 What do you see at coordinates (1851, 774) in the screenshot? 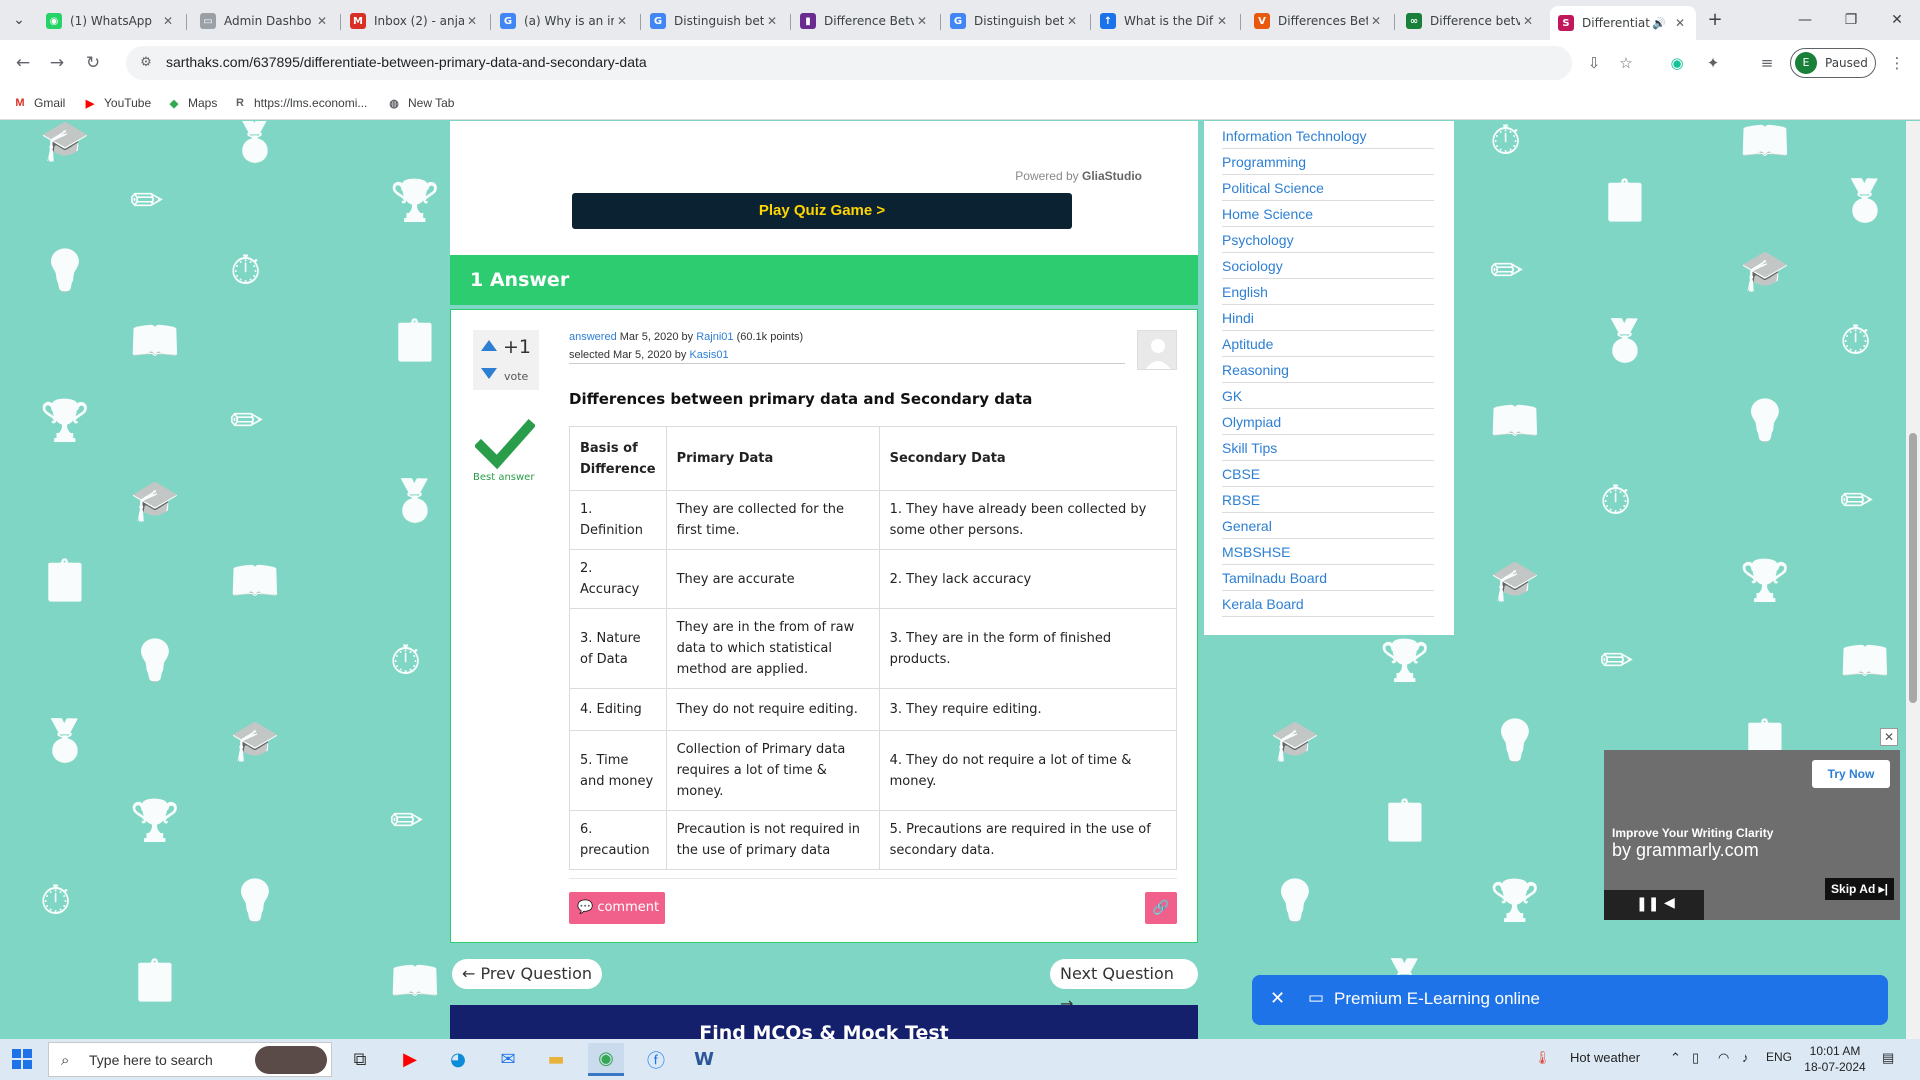
I see `ad-try-now-button: Try Now` at bounding box center [1851, 774].